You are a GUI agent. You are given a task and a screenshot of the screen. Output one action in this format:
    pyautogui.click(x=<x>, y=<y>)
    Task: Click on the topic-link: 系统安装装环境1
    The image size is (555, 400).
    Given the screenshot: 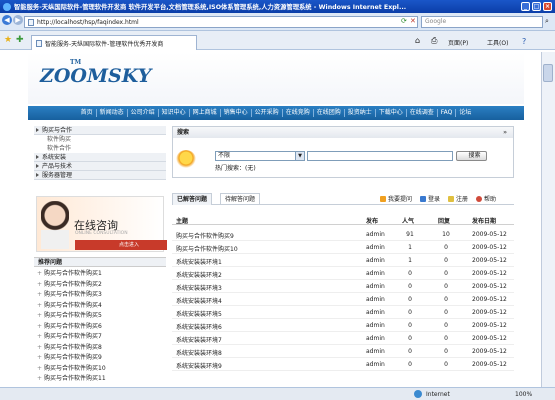 What is the action you would take?
    pyautogui.click(x=199, y=261)
    